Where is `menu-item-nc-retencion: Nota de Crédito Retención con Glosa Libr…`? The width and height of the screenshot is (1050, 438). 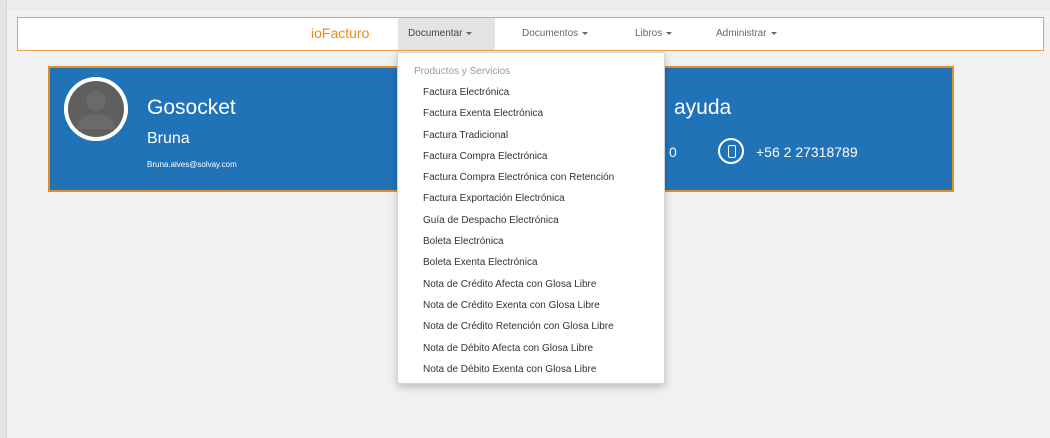
menu-item-nc-retencion: Nota de Crédito Retención con Glosa Libr… is located at coordinates (531, 326).